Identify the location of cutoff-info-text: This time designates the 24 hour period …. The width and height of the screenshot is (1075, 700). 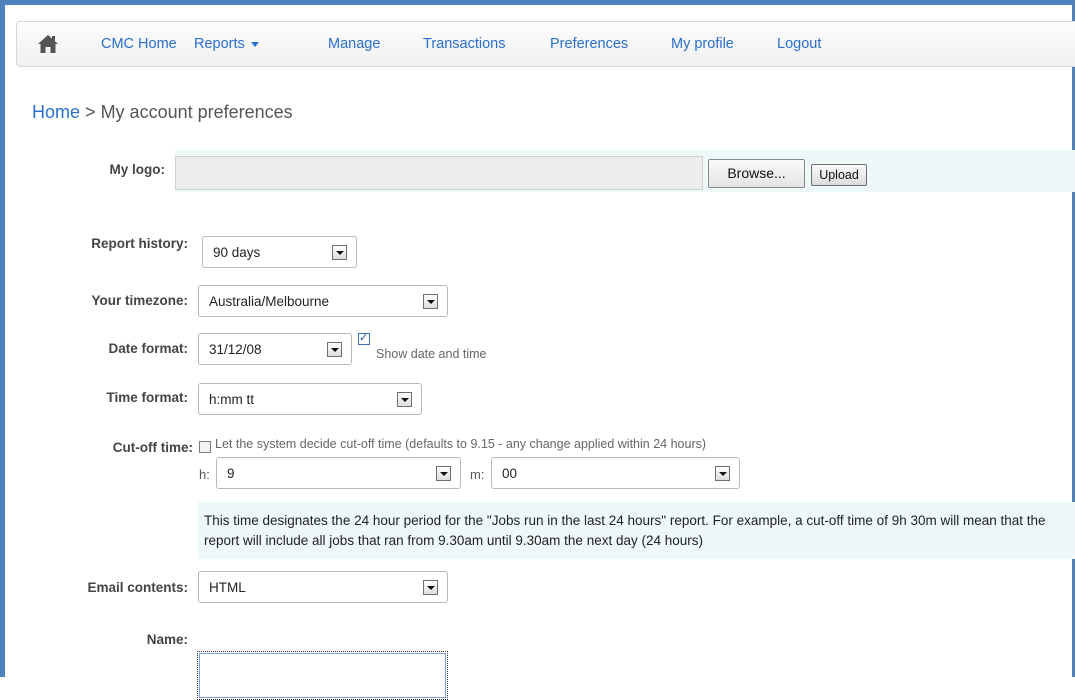
(625, 530).